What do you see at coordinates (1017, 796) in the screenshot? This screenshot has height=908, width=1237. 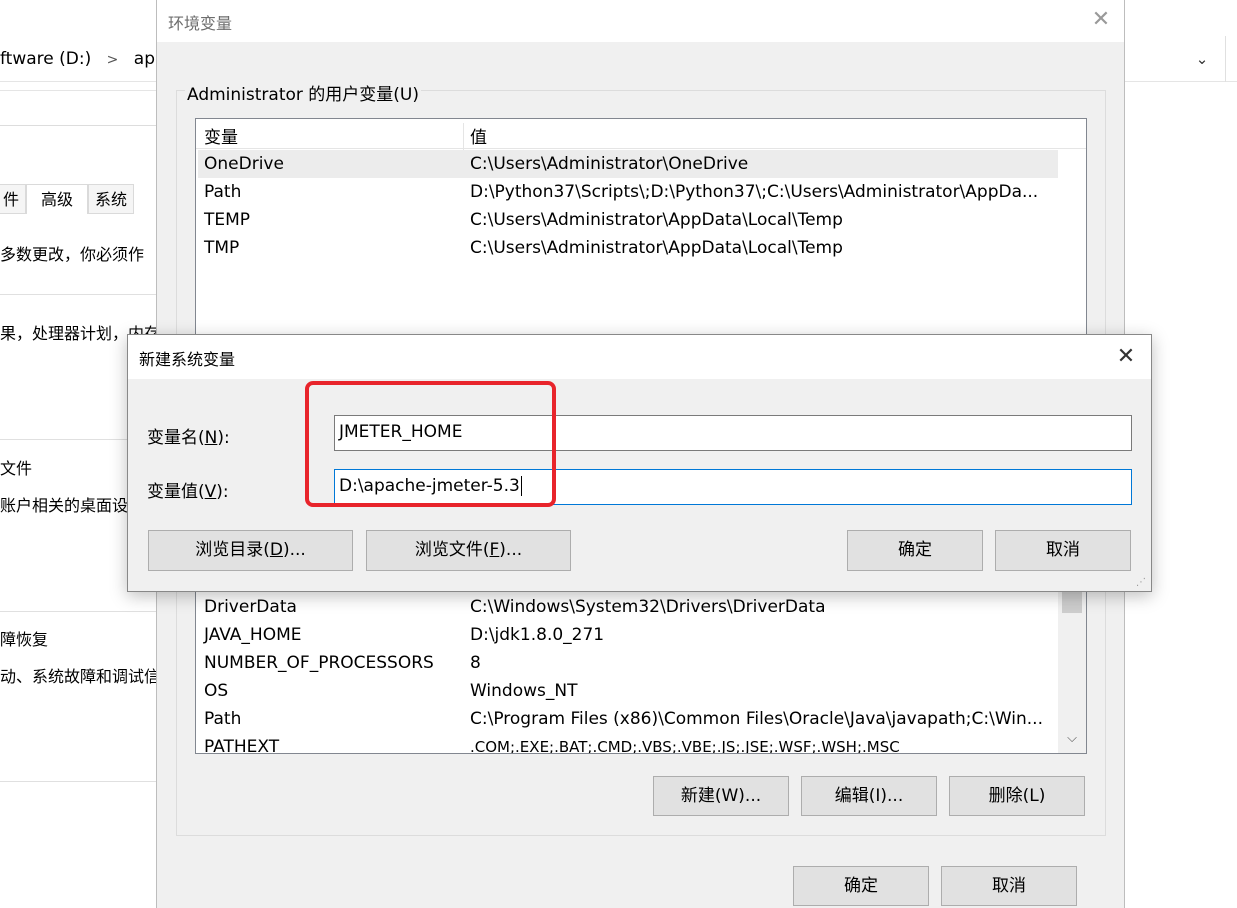 I see `delete-variable-button: 删除(L)` at bounding box center [1017, 796].